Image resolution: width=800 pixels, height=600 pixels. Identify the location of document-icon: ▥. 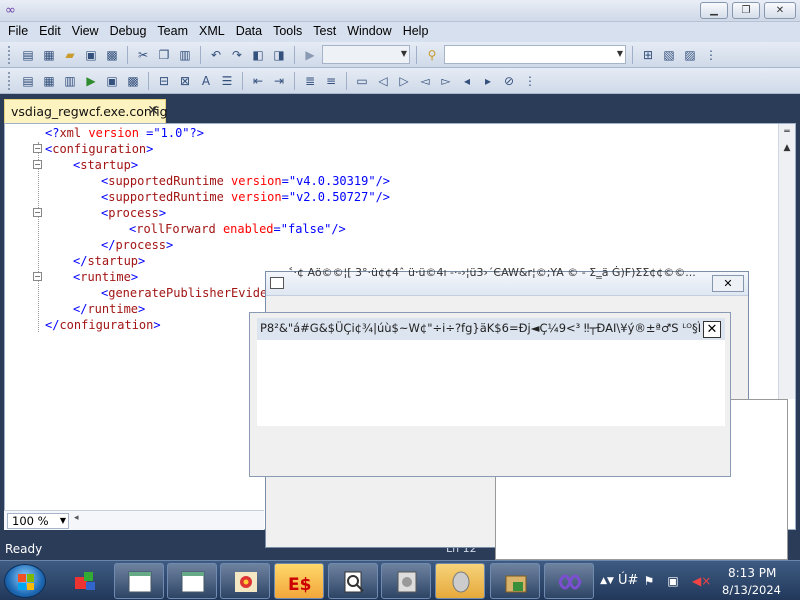
(70, 81).